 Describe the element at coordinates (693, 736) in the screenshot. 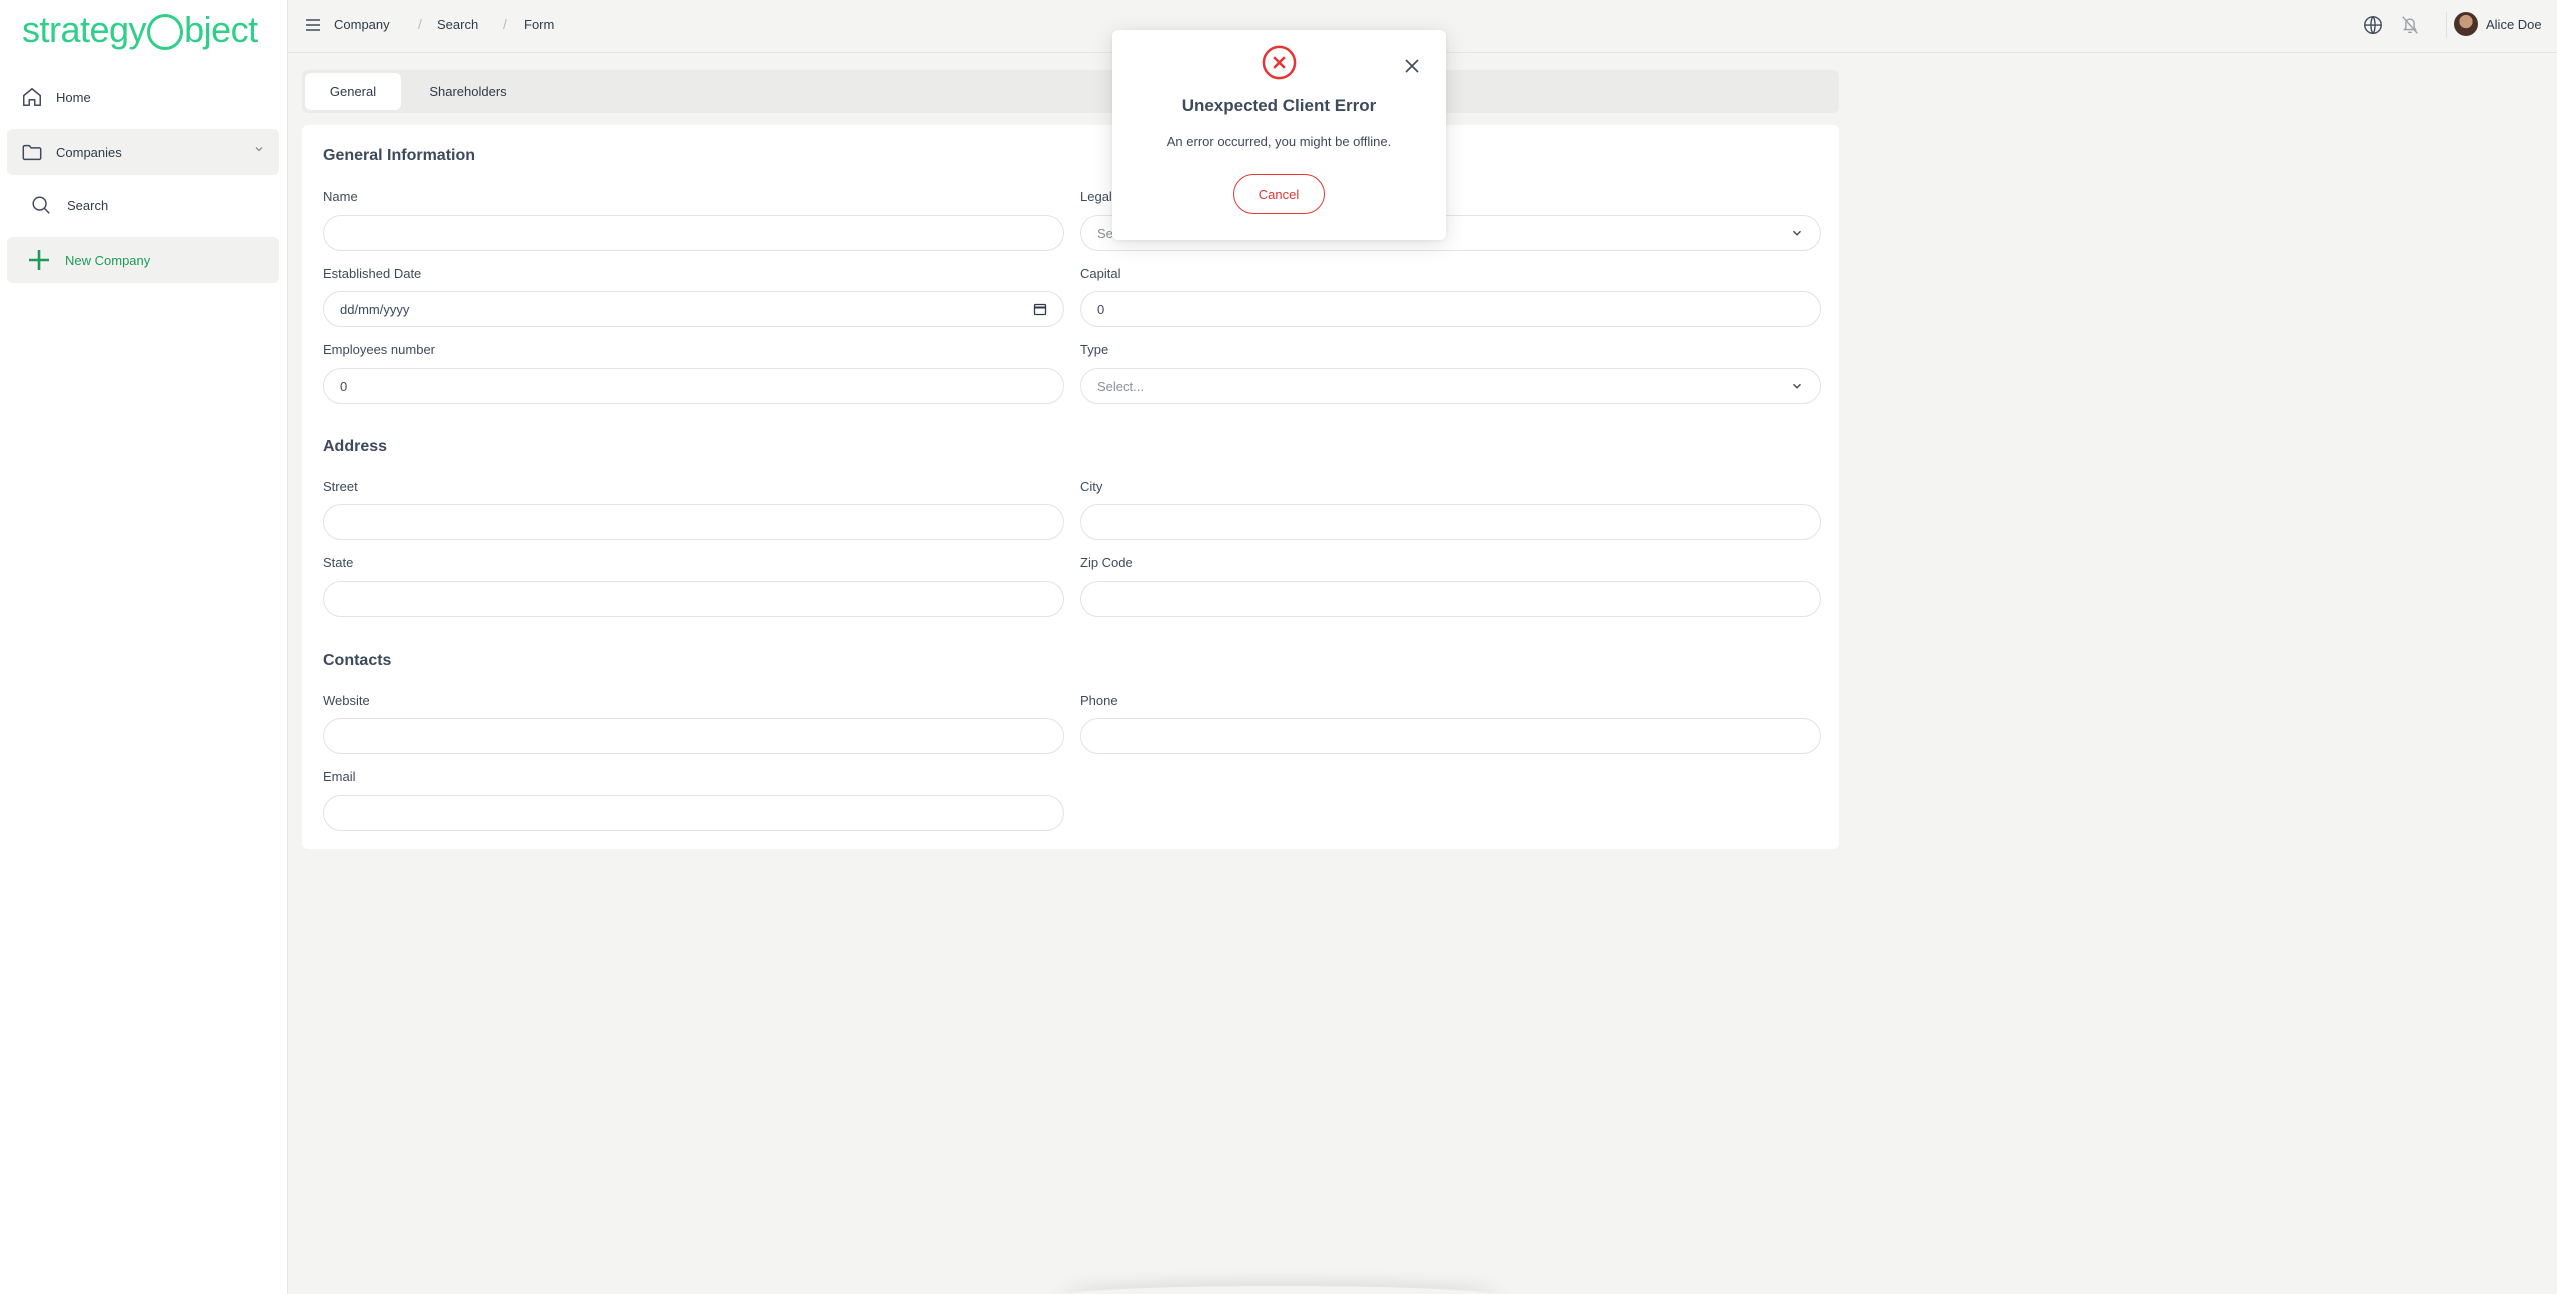

I see `website-field` at that location.